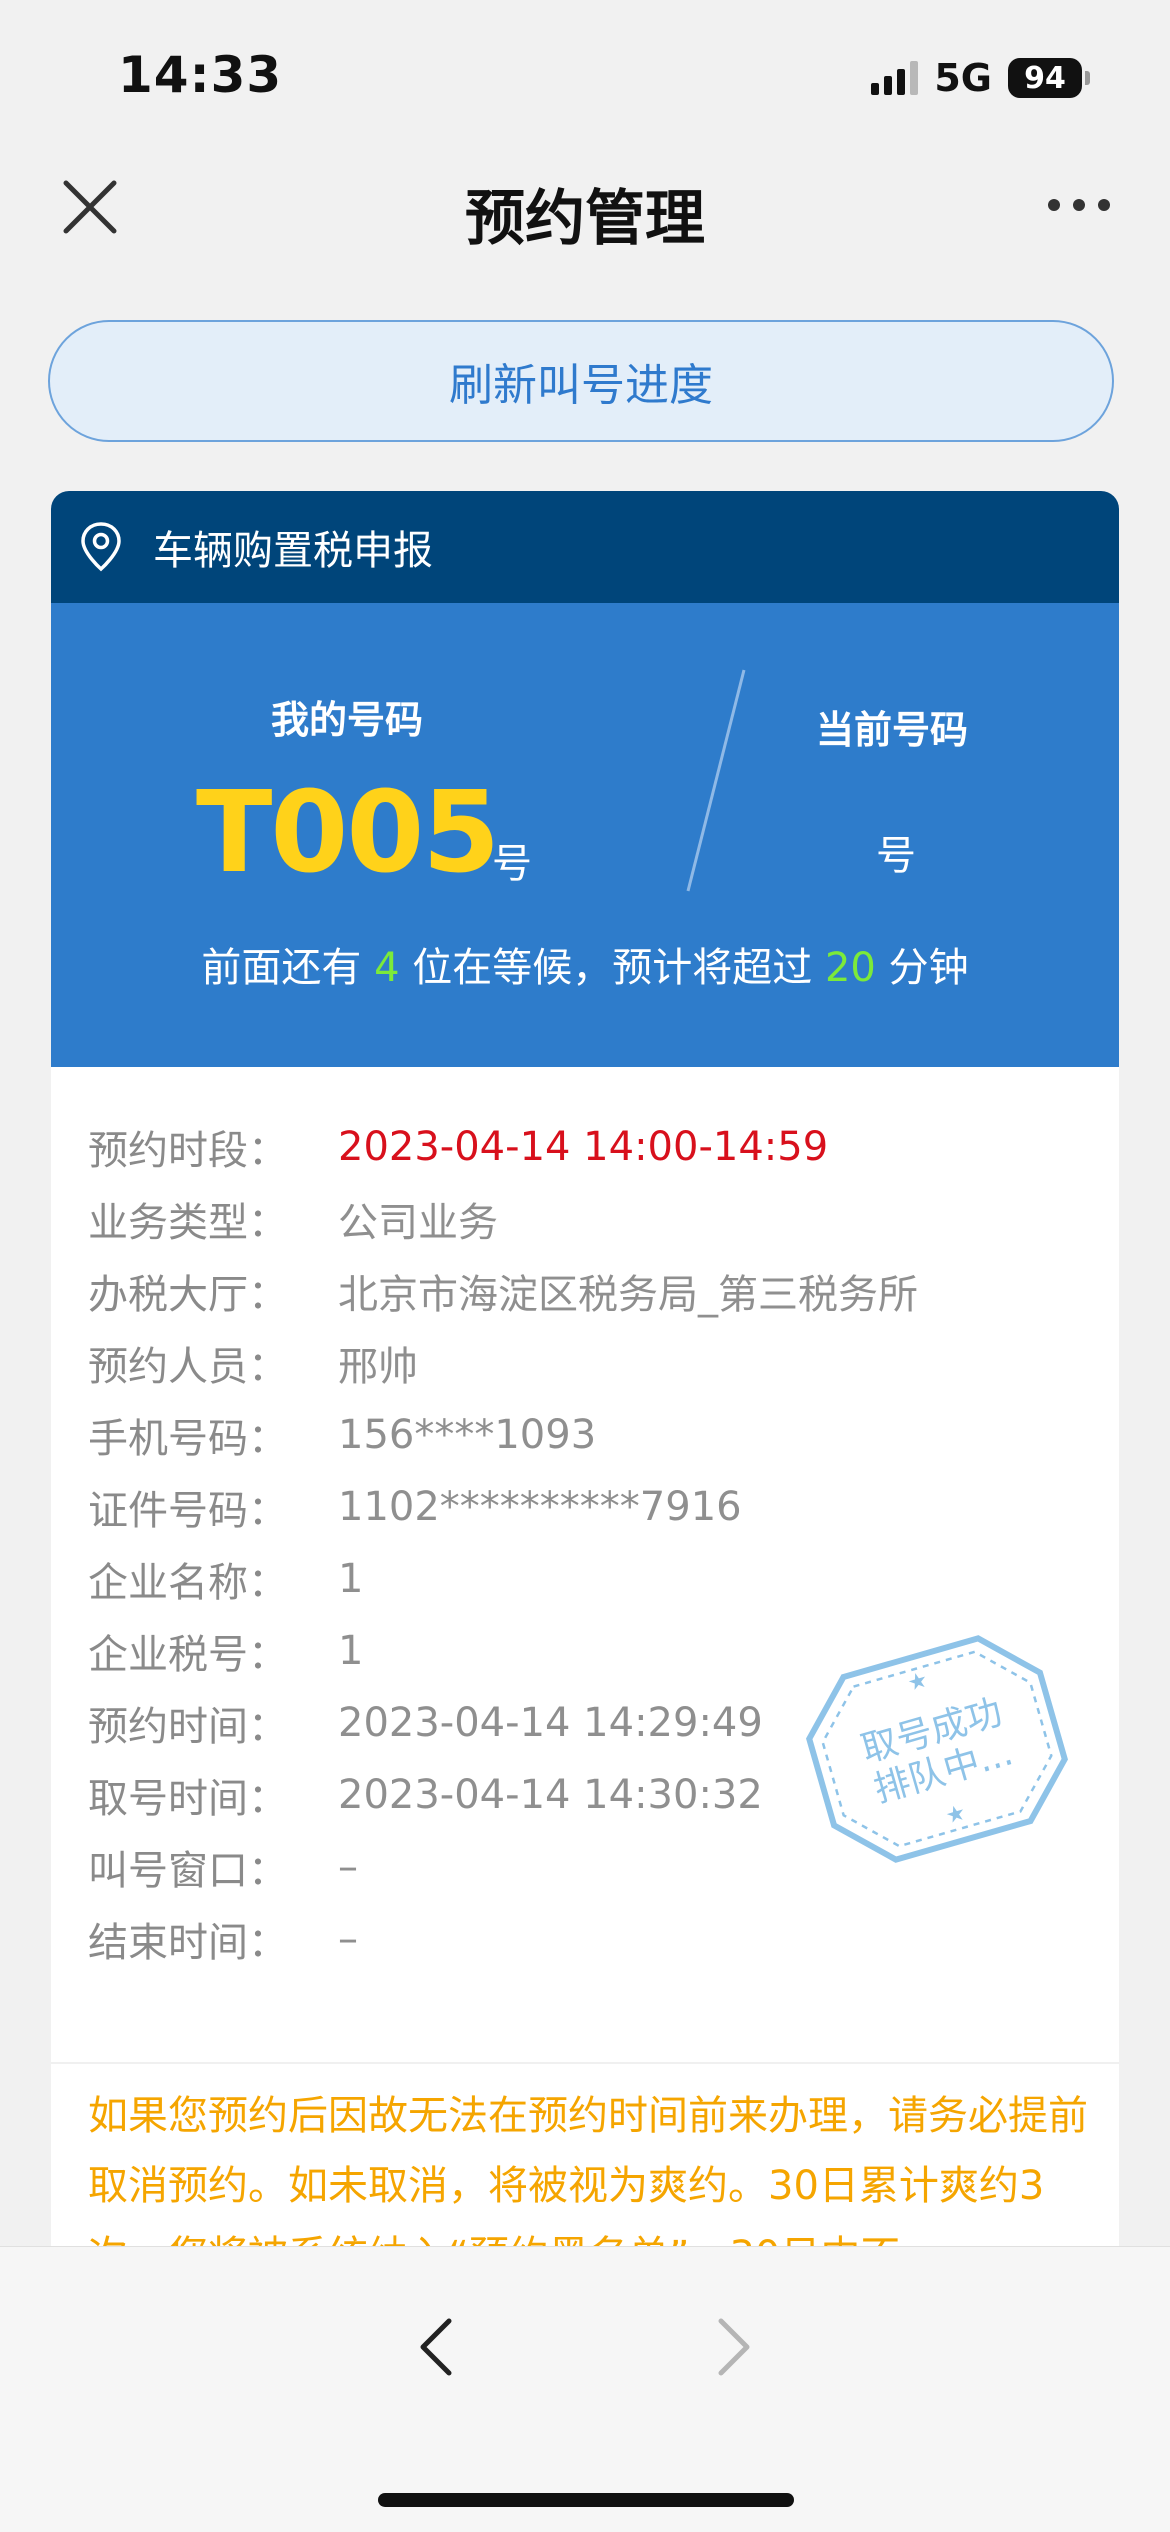 Image resolution: width=1170 pixels, height=2532 pixels. Describe the element at coordinates (200, 75) in the screenshot. I see `status-time: 14:33` at that location.